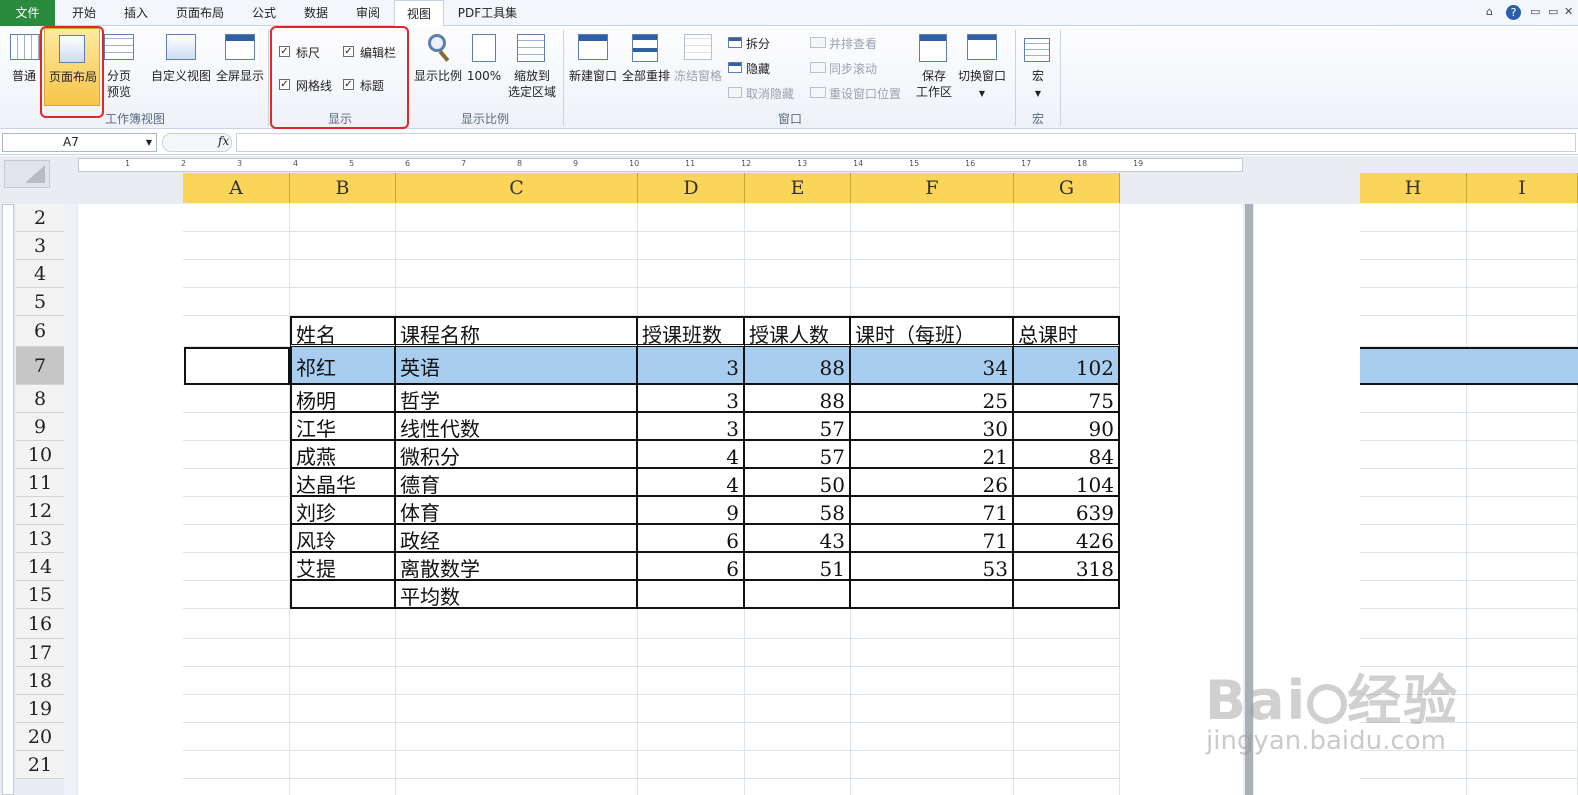 This screenshot has height=795, width=1578. What do you see at coordinates (1038, 69) in the screenshot?
I see `macros-button: 宏 ▼` at bounding box center [1038, 69].